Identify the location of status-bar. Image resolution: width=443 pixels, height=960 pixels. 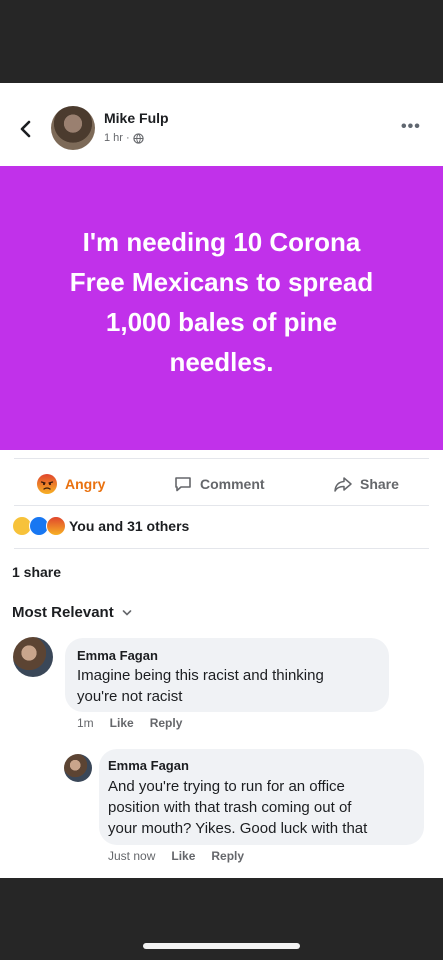
(221, 41).